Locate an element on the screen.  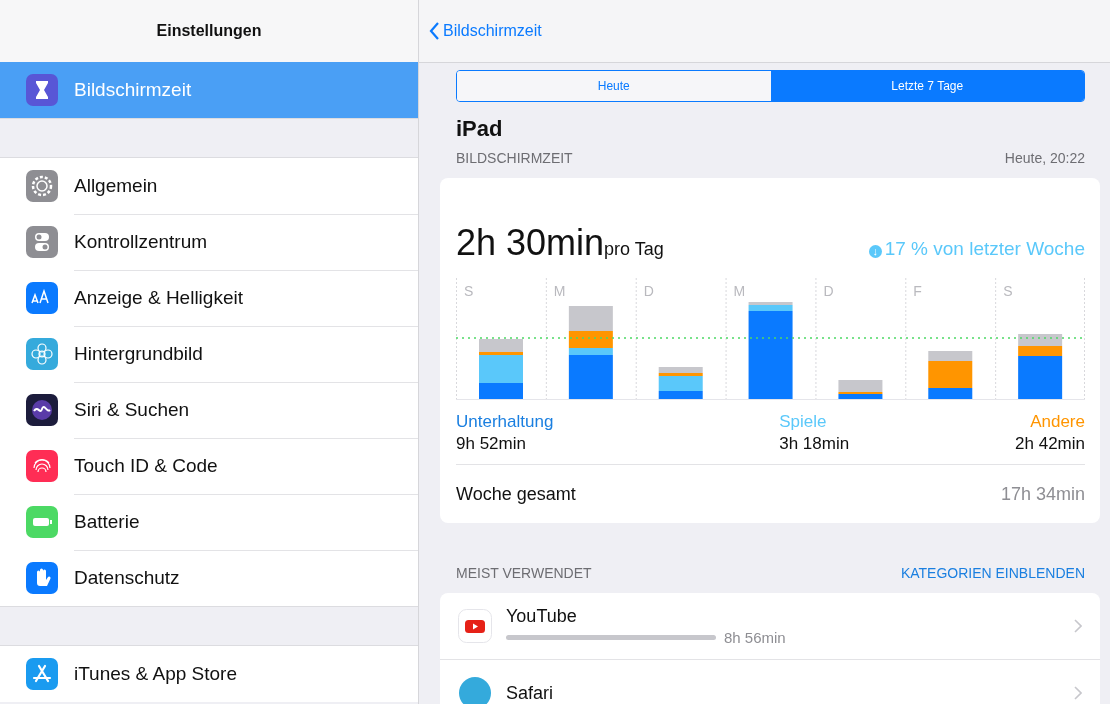
app-store-icon is located at coordinates (42, 674).